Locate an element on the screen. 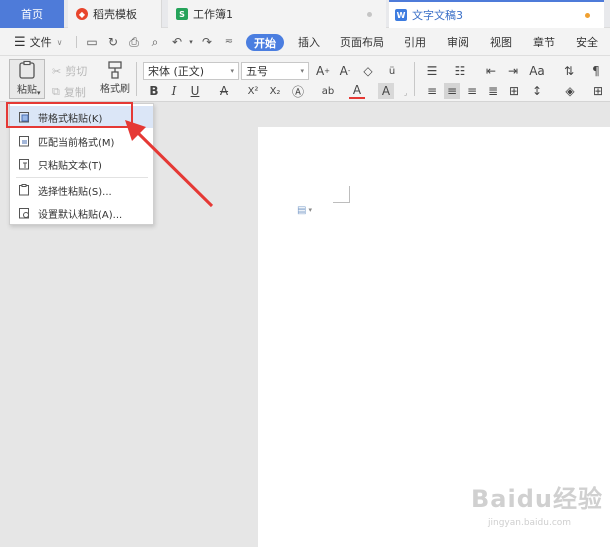 The height and width of the screenshot is (547, 610). watermark-logo: Baidu经验 is located at coordinates (537, 499).